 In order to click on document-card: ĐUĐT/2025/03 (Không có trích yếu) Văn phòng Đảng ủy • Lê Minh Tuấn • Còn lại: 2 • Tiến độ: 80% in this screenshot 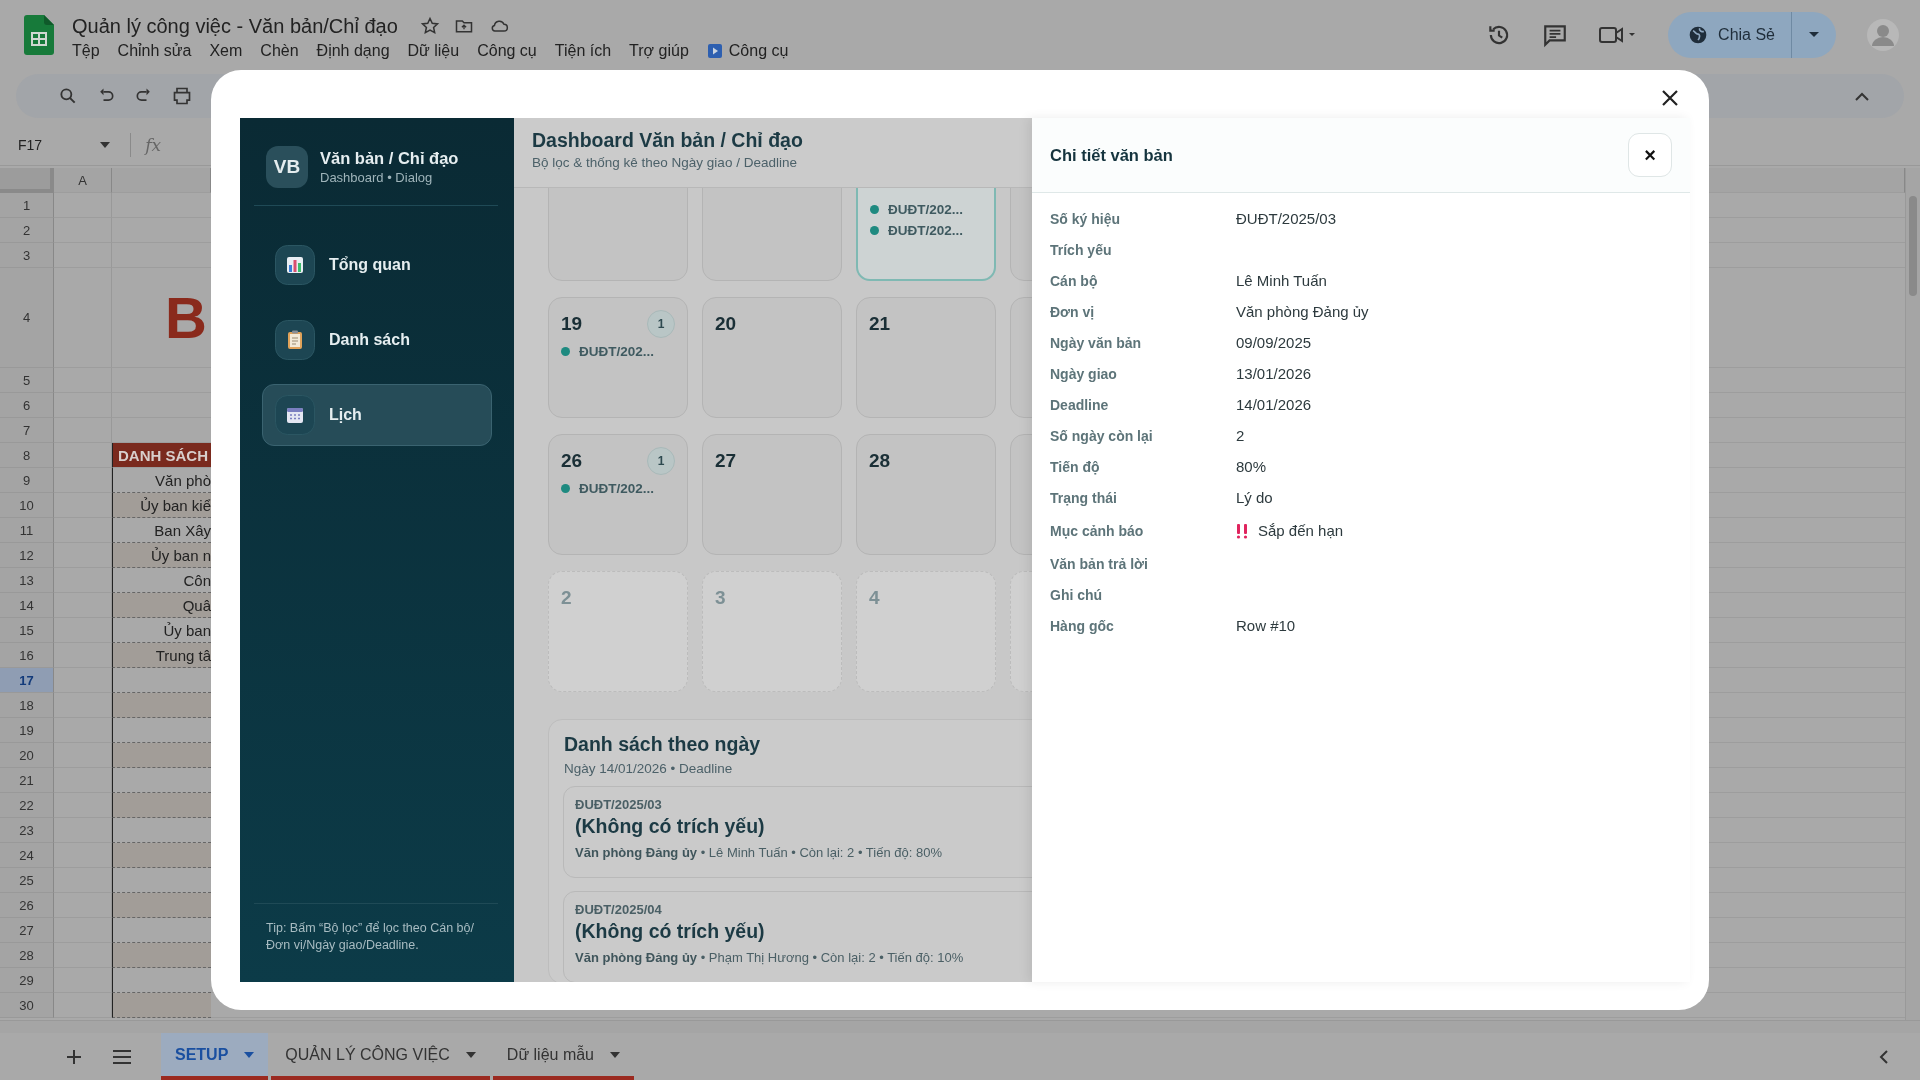, I will do `click(797, 832)`.